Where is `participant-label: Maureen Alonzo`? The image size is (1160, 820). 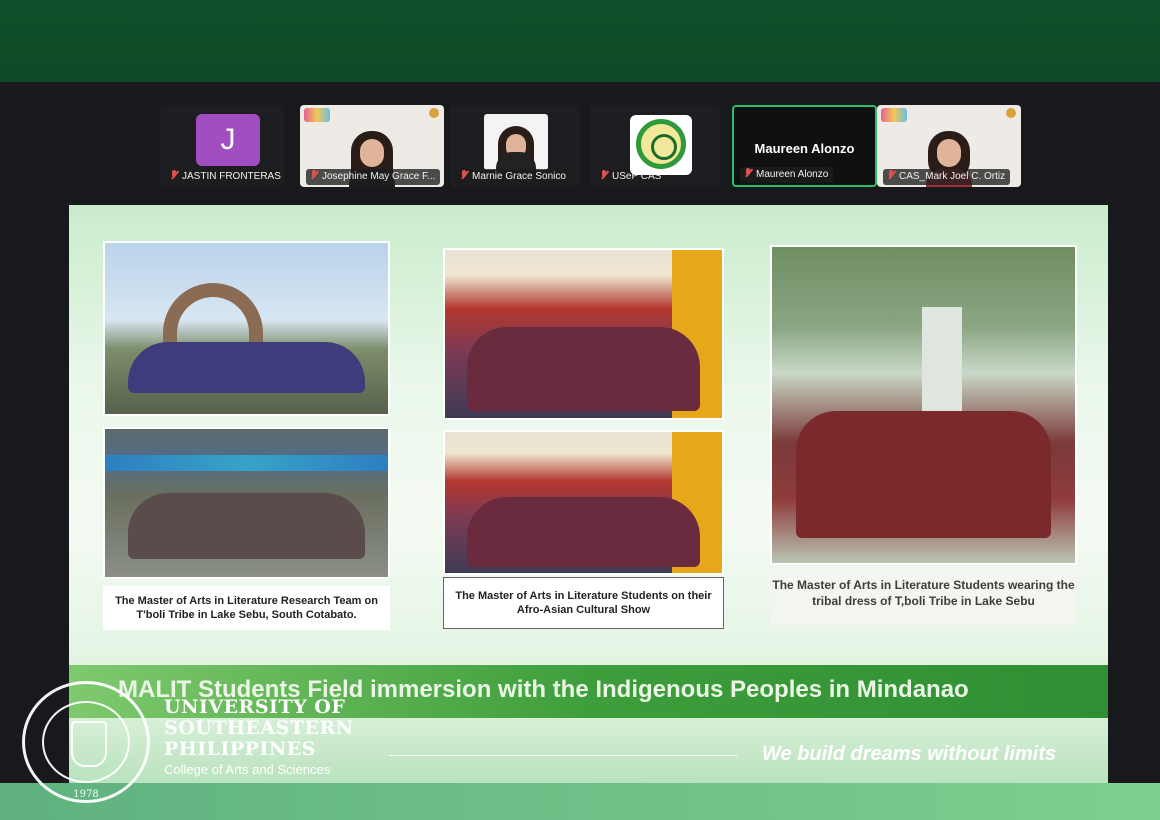 participant-label: Maureen Alonzo is located at coordinates (787, 175).